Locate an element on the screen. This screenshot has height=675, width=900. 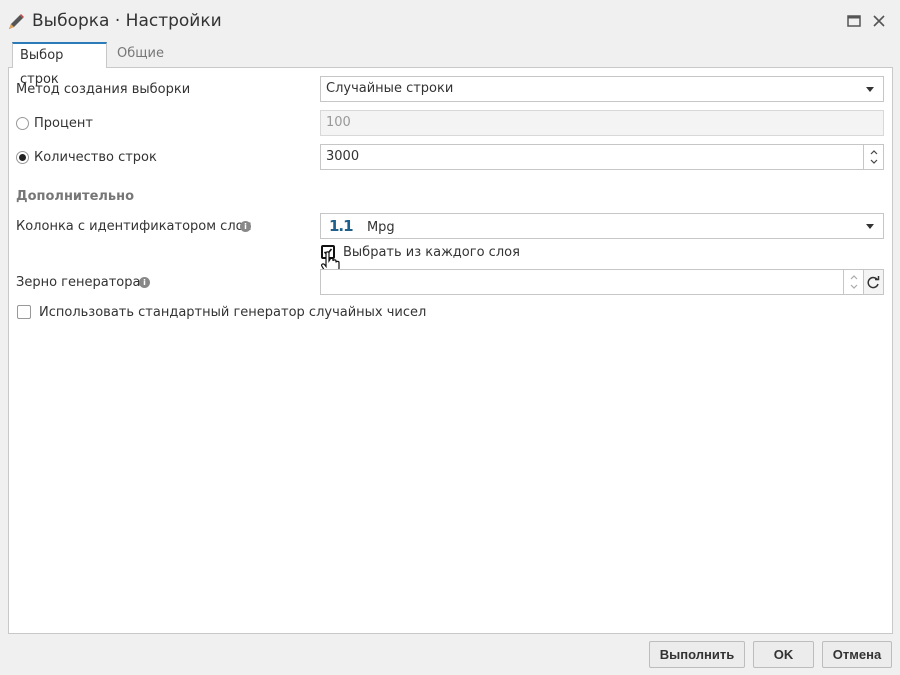
percent-radio is located at coordinates (22, 123).